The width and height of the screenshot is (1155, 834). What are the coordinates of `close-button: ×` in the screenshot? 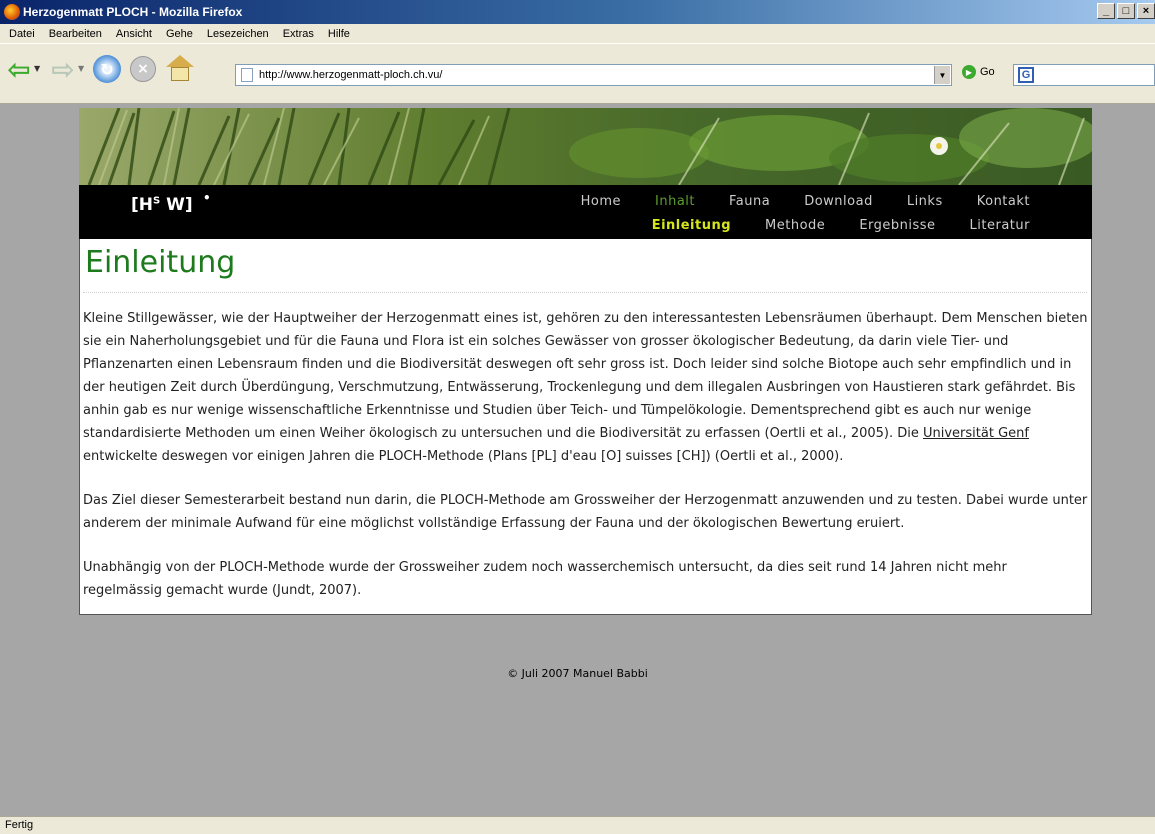 It's located at (1146, 11).